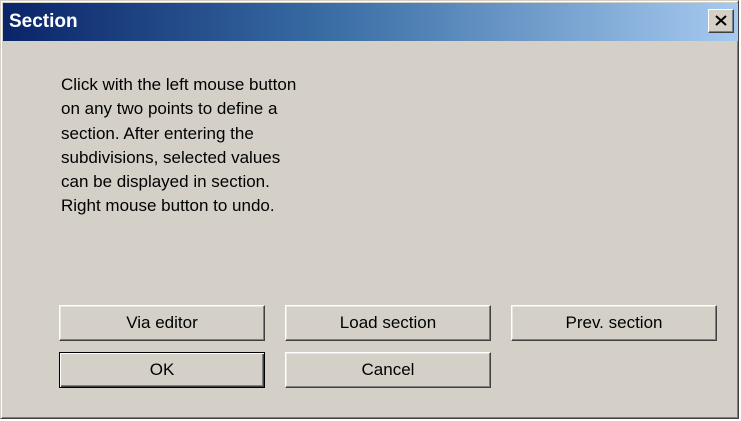 This screenshot has width=741, height=421. Describe the element at coordinates (169, 109) in the screenshot. I see `instruction-line: on any two points to define a` at that location.